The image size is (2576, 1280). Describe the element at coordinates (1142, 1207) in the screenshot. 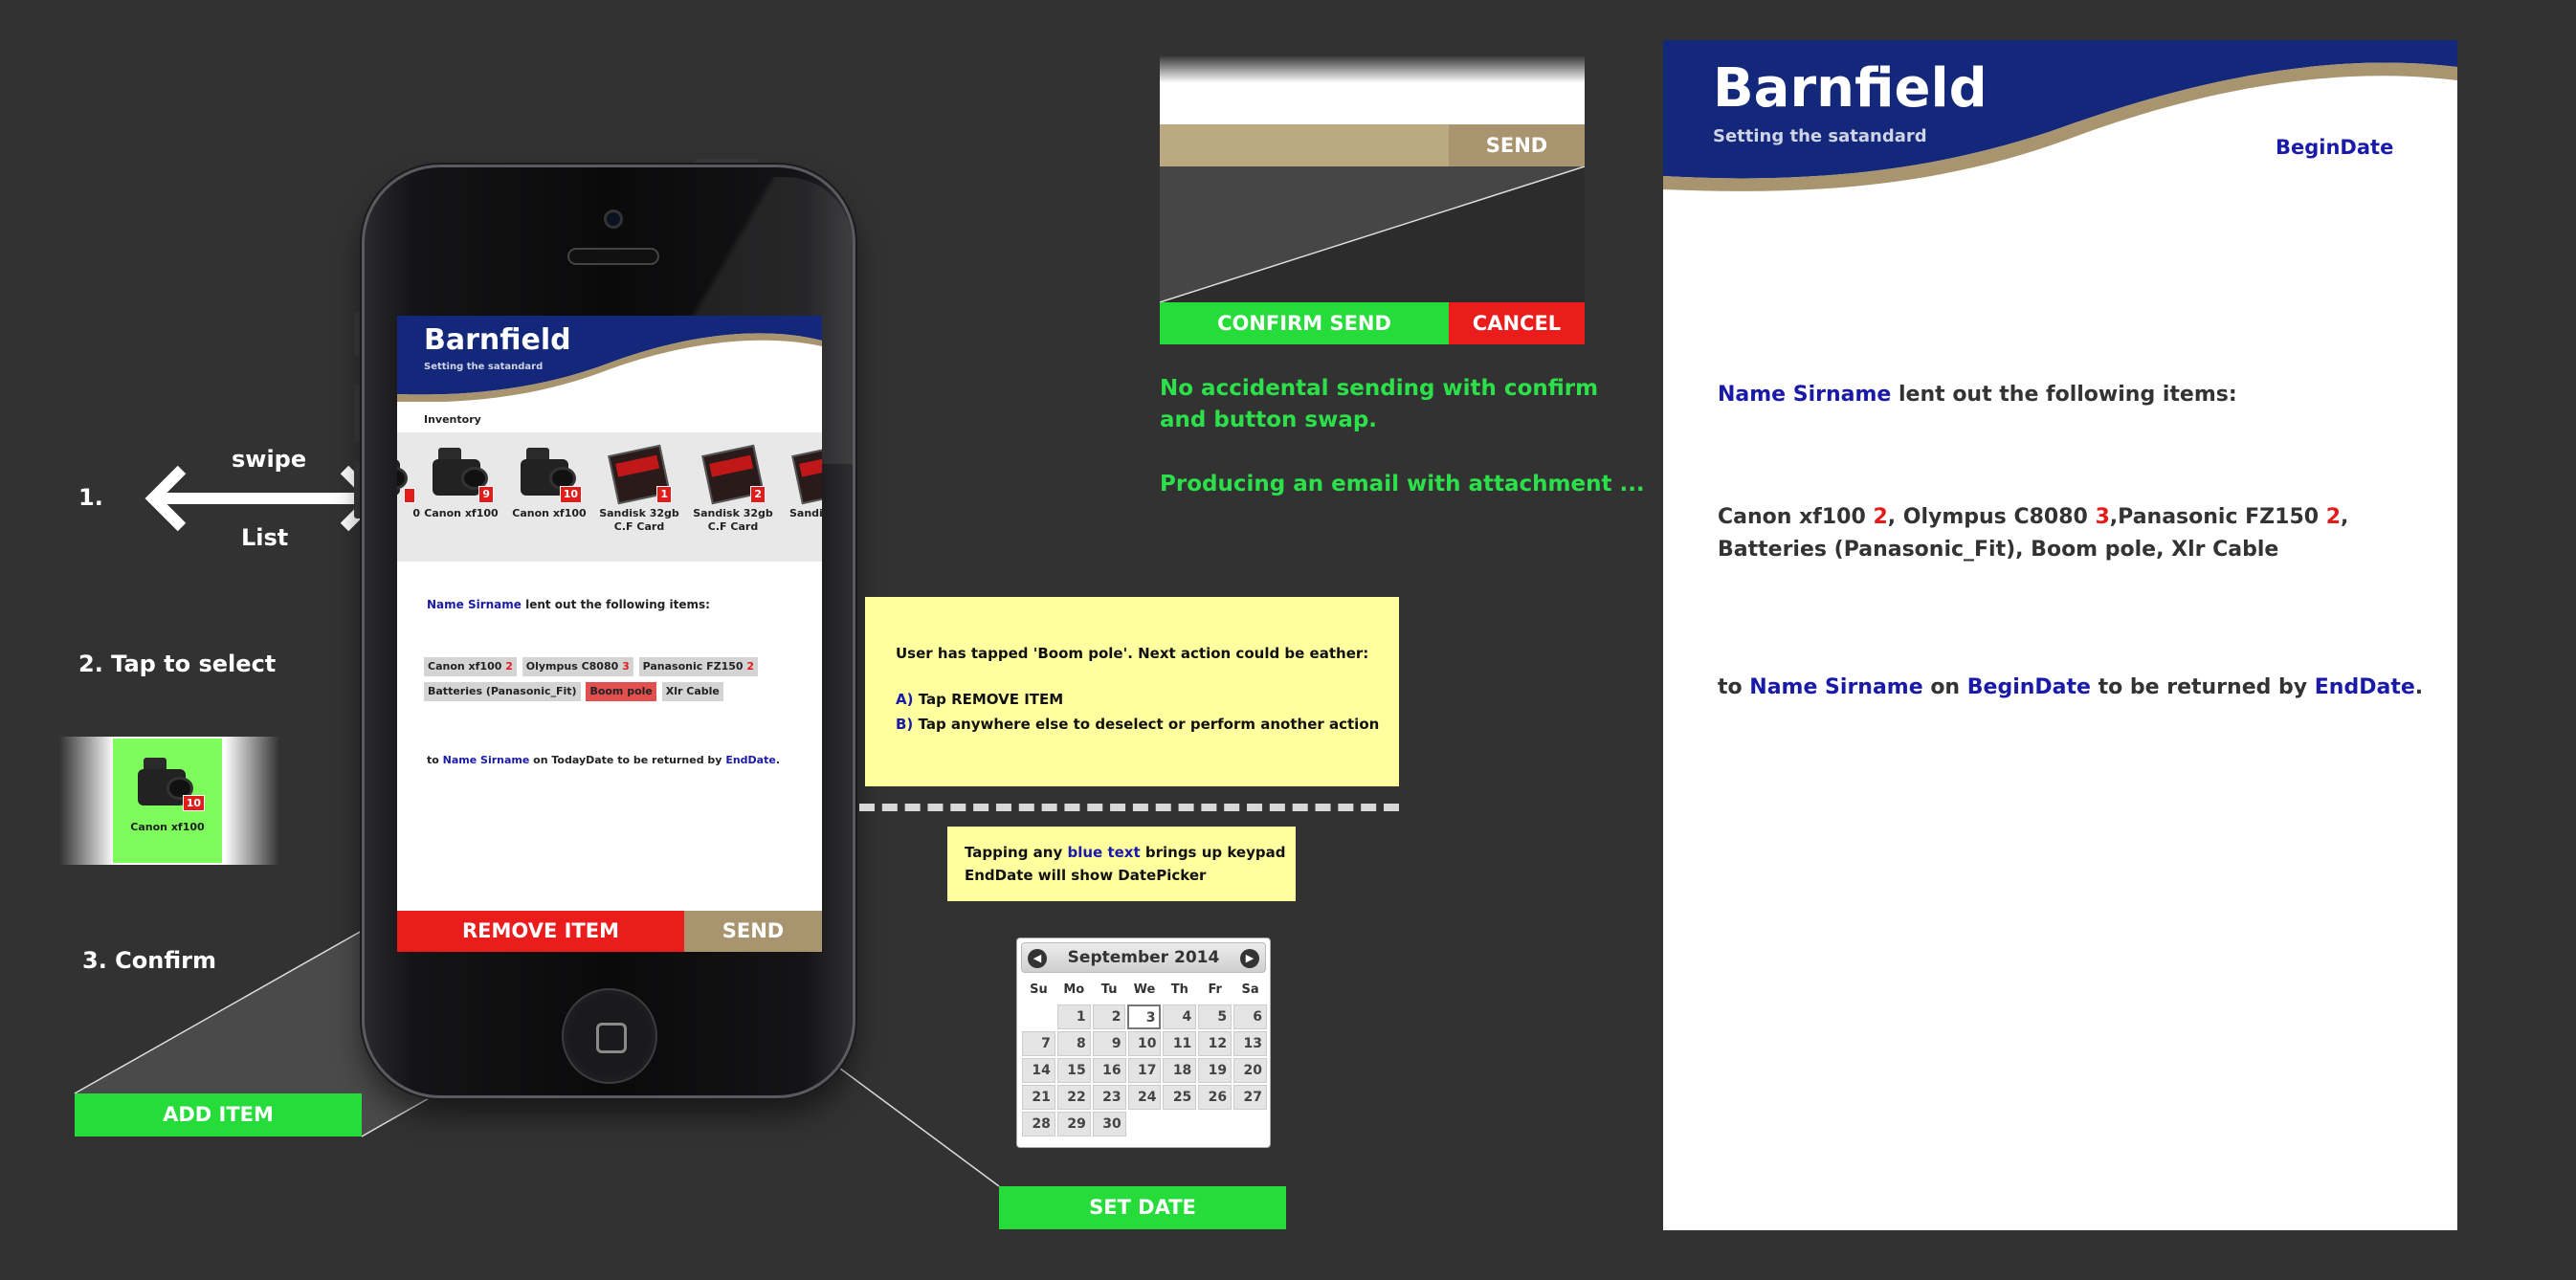

I see `set-date-button: SET DATE` at that location.